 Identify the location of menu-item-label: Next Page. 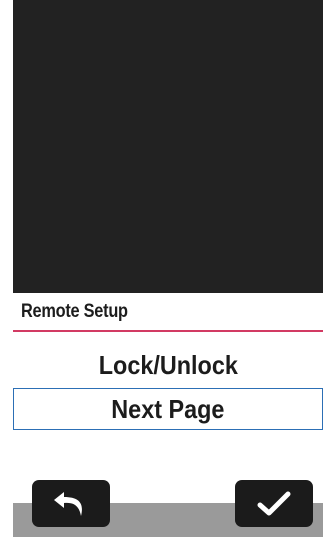
(168, 409).